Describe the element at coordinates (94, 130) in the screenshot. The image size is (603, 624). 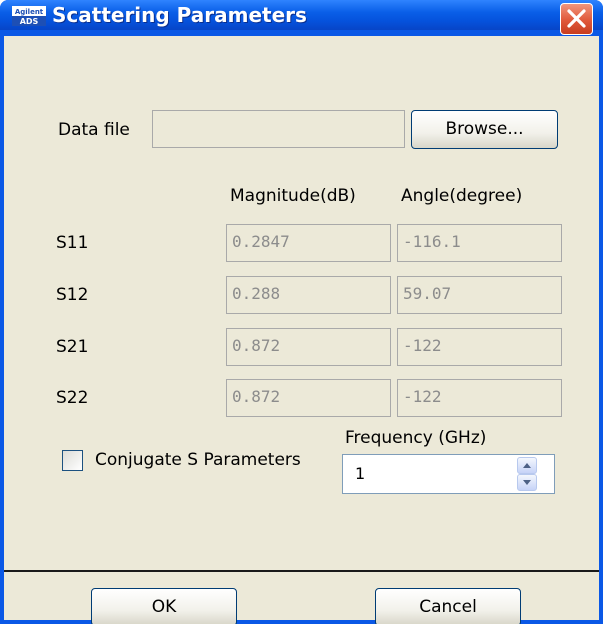
I see `data-file-label: Data file` at that location.